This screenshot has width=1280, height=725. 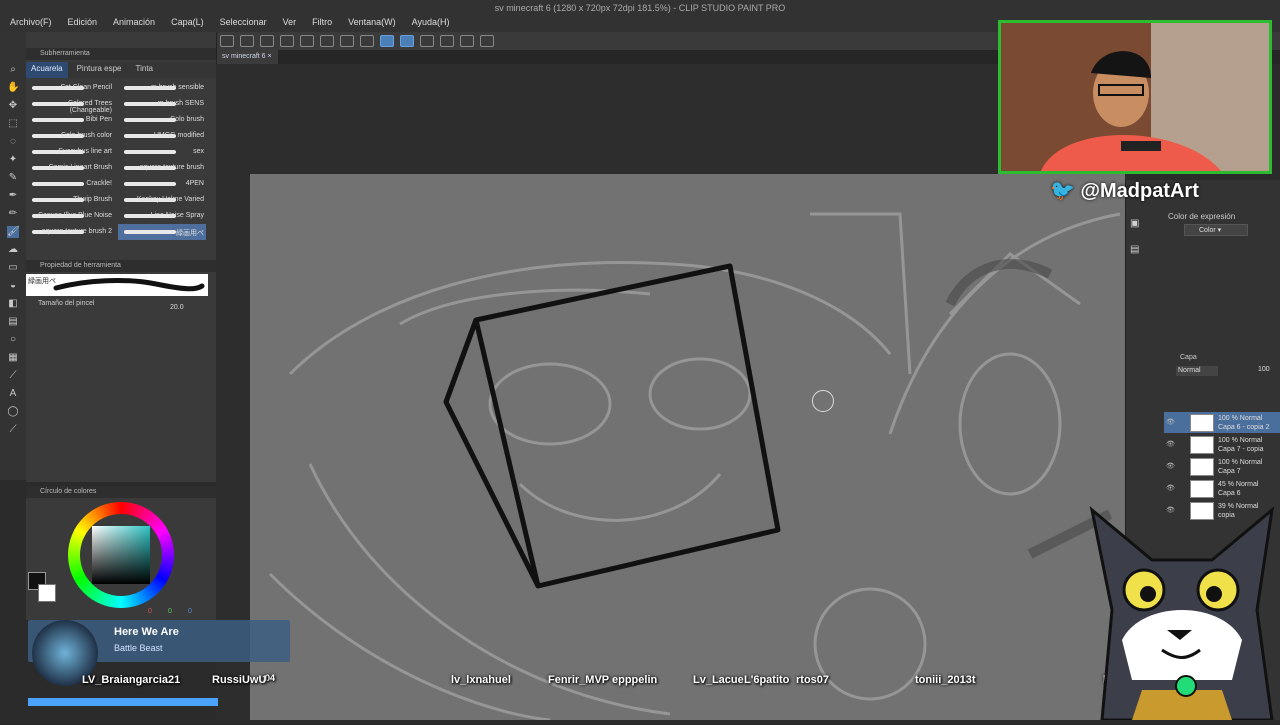 What do you see at coordinates (290, 22) in the screenshot?
I see `menu-ver: Ver` at bounding box center [290, 22].